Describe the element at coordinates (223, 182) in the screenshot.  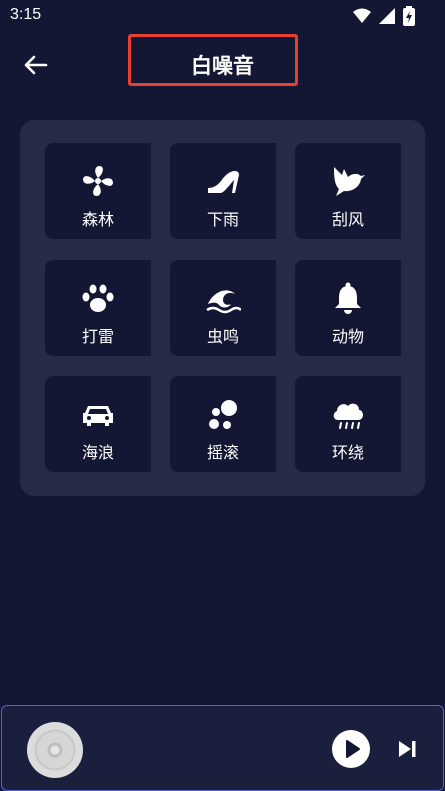
I see `high-heel-icon` at that location.